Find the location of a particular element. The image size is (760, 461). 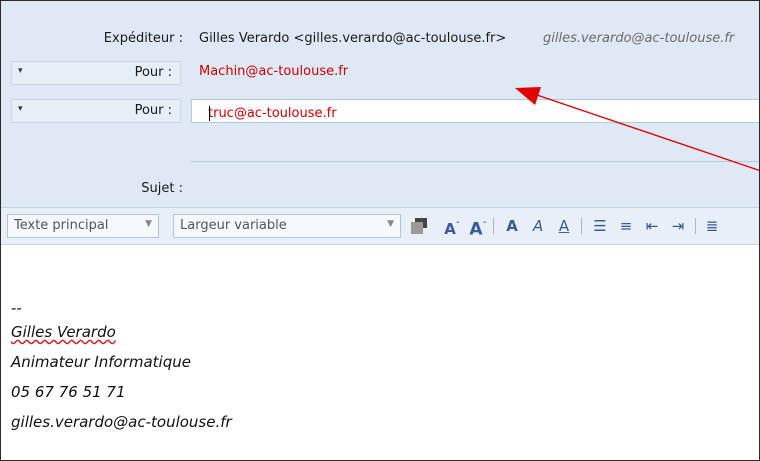

signature-title: Animateur Informatique is located at coordinates (101, 362).